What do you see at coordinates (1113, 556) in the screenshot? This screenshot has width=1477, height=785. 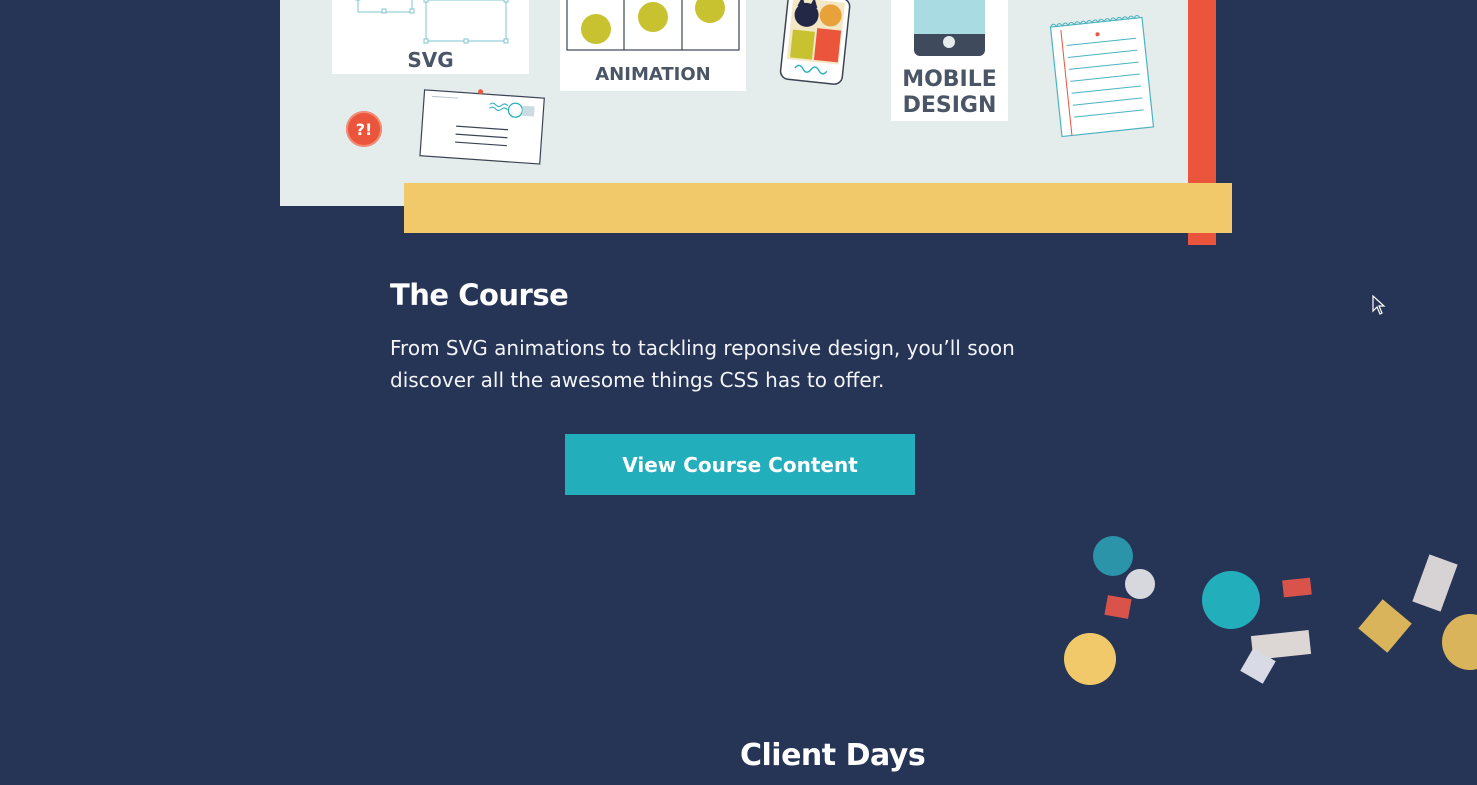 I see `confetti-circle-teal-dark` at bounding box center [1113, 556].